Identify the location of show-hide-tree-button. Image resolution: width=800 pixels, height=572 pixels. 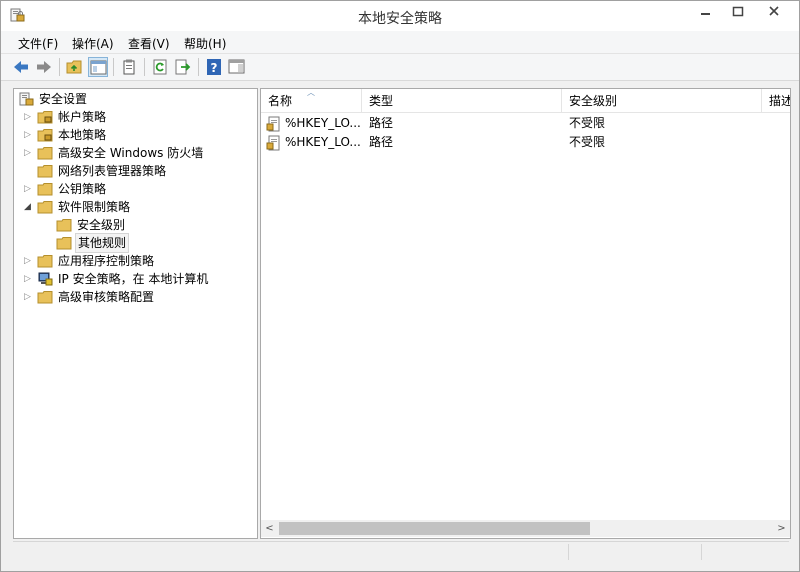
(98, 67).